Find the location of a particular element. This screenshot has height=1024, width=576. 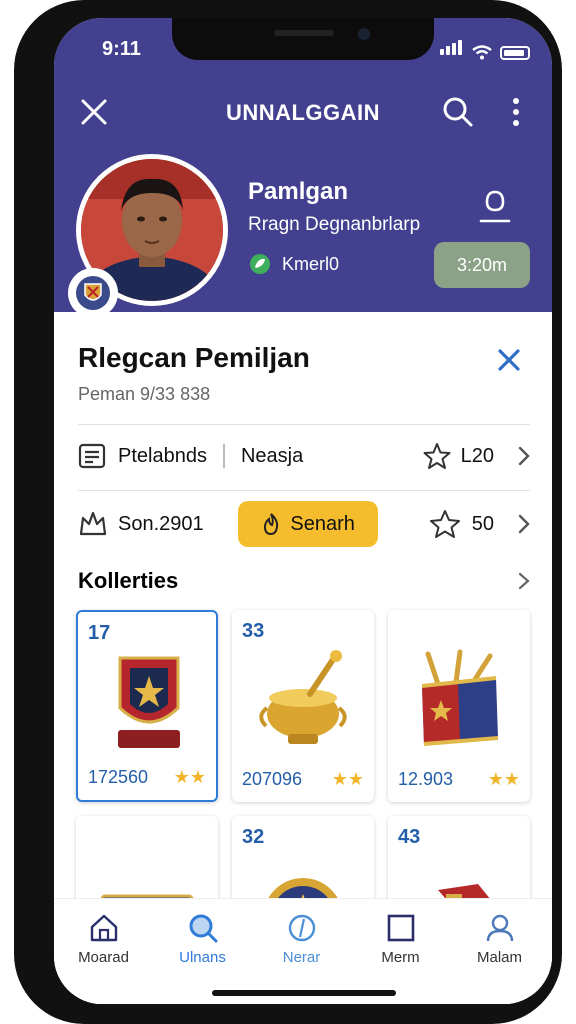

tab-home: Moarad is located at coordinates (103, 939).